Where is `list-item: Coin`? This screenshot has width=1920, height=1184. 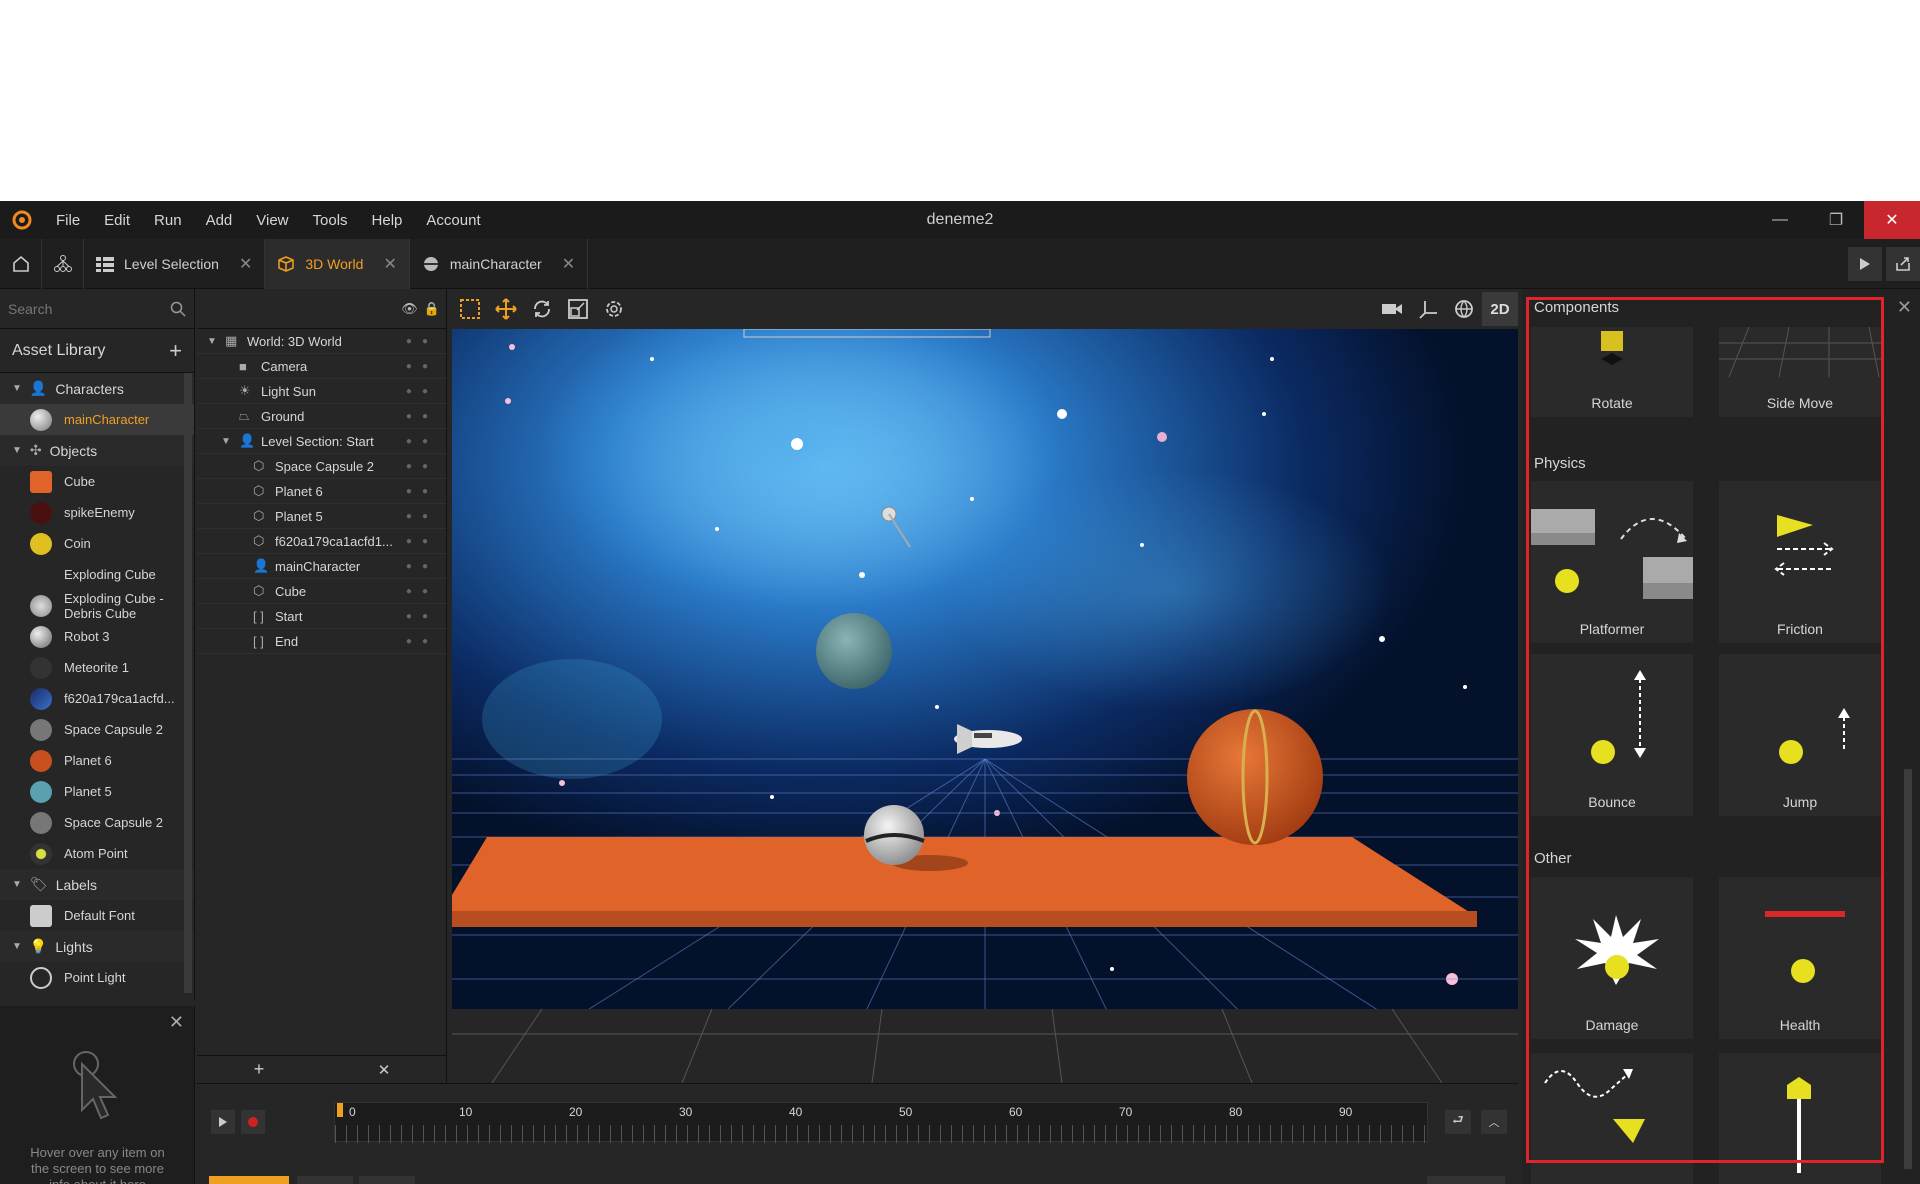 list-item: Coin is located at coordinates (97, 543).